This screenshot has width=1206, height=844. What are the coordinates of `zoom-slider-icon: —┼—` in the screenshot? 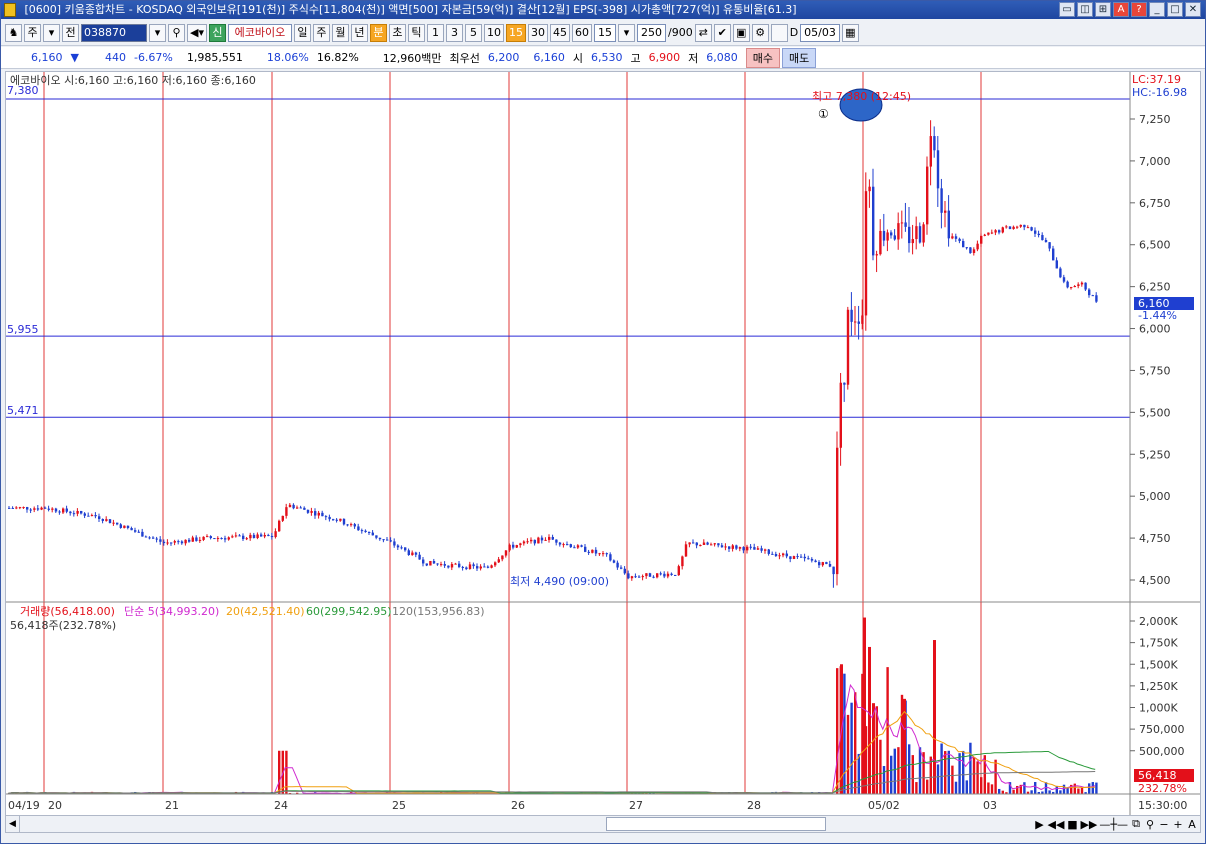 It's located at (1113, 824).